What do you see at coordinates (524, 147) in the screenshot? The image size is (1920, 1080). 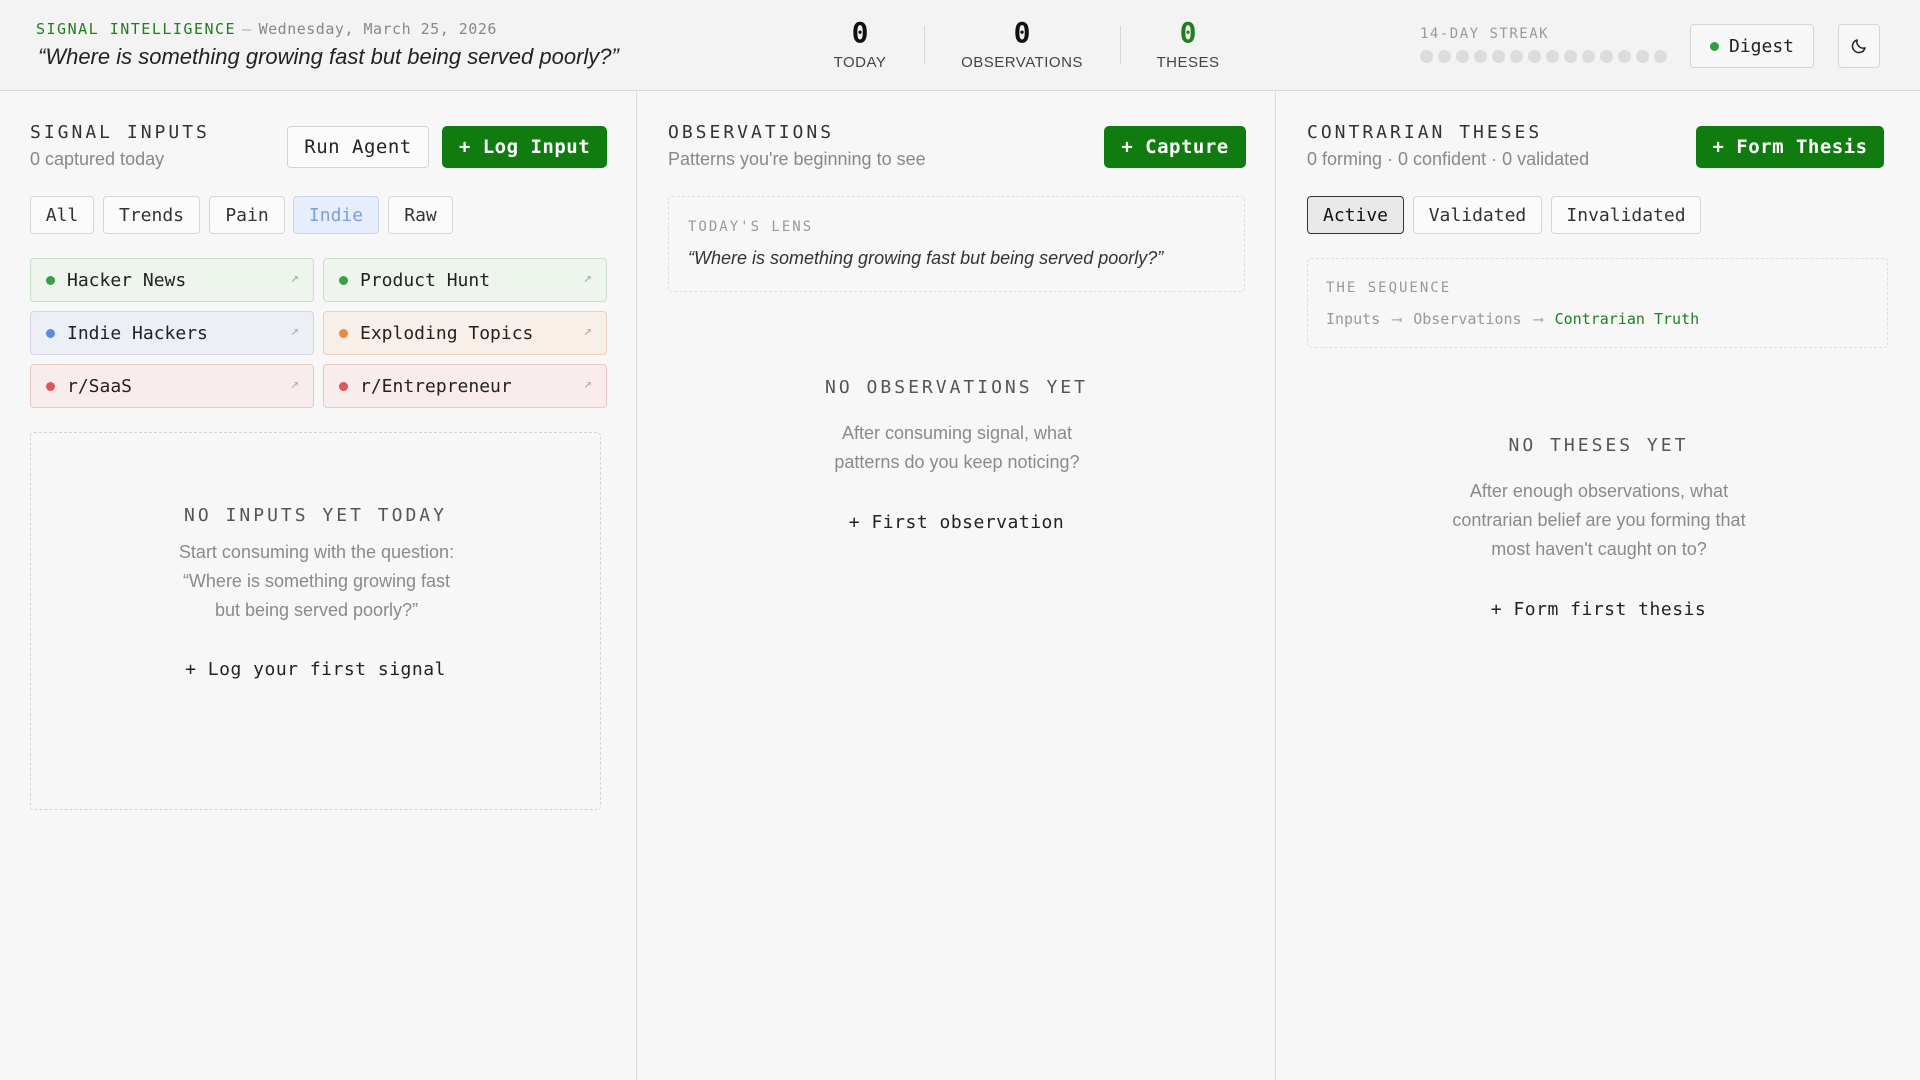 I see `log-input-button: + Log Input` at bounding box center [524, 147].